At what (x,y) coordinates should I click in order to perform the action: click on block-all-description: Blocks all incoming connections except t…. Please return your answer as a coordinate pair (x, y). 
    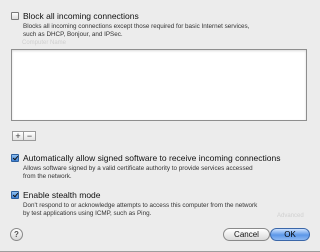
    Looking at the image, I should click on (136, 31).